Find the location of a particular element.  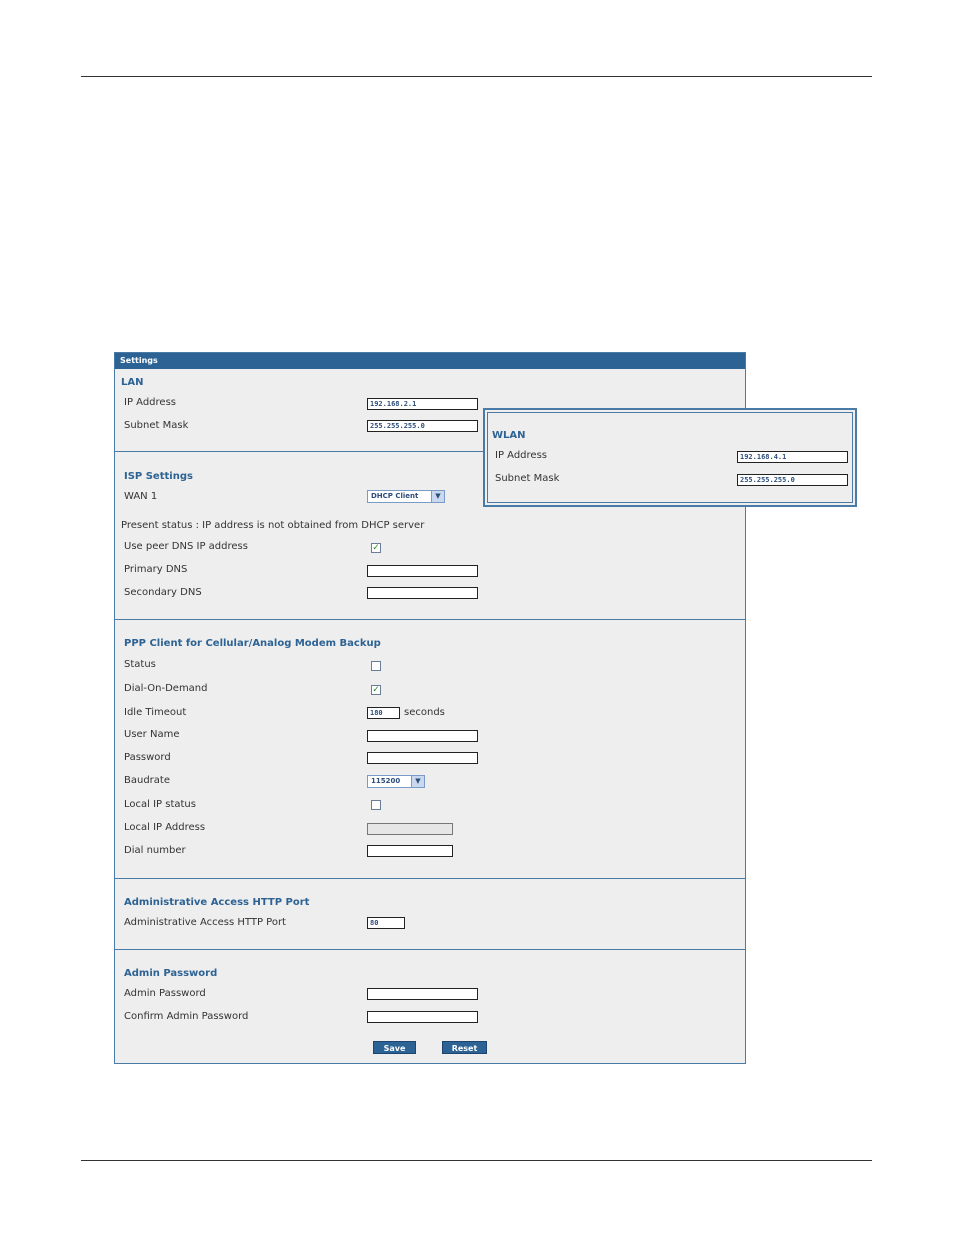

local-ip-input is located at coordinates (410, 829).